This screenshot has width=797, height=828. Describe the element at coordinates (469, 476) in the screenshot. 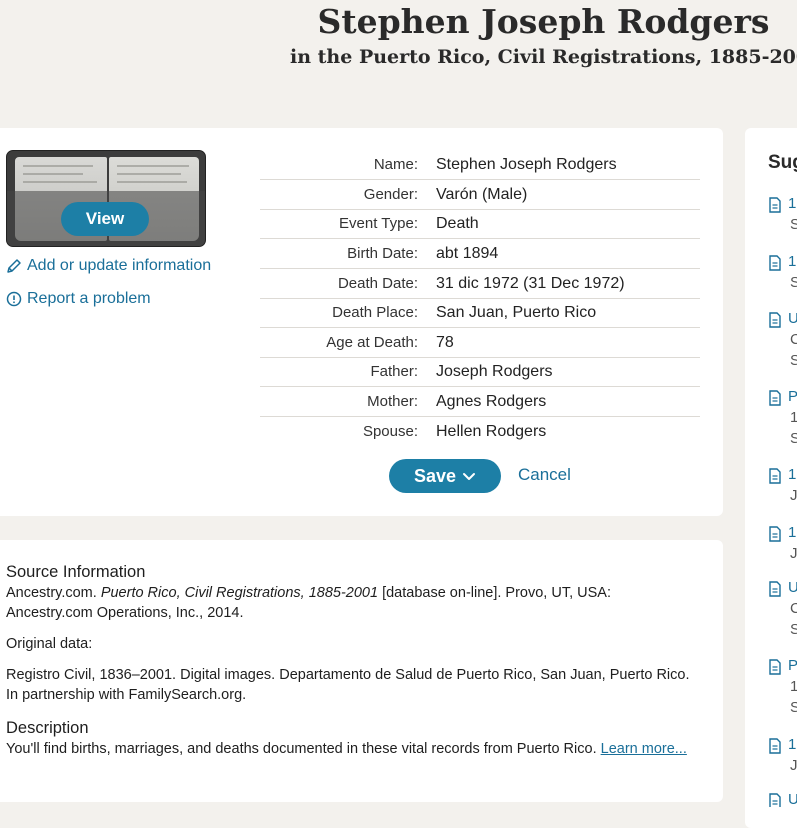

I see `chevron-down-icon` at that location.